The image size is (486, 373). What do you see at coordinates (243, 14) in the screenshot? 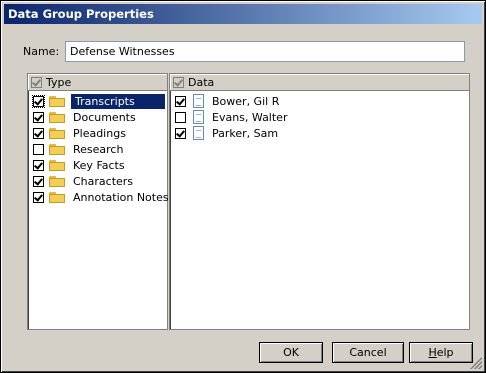
I see `dialog-title: Data Group Properties` at bounding box center [243, 14].